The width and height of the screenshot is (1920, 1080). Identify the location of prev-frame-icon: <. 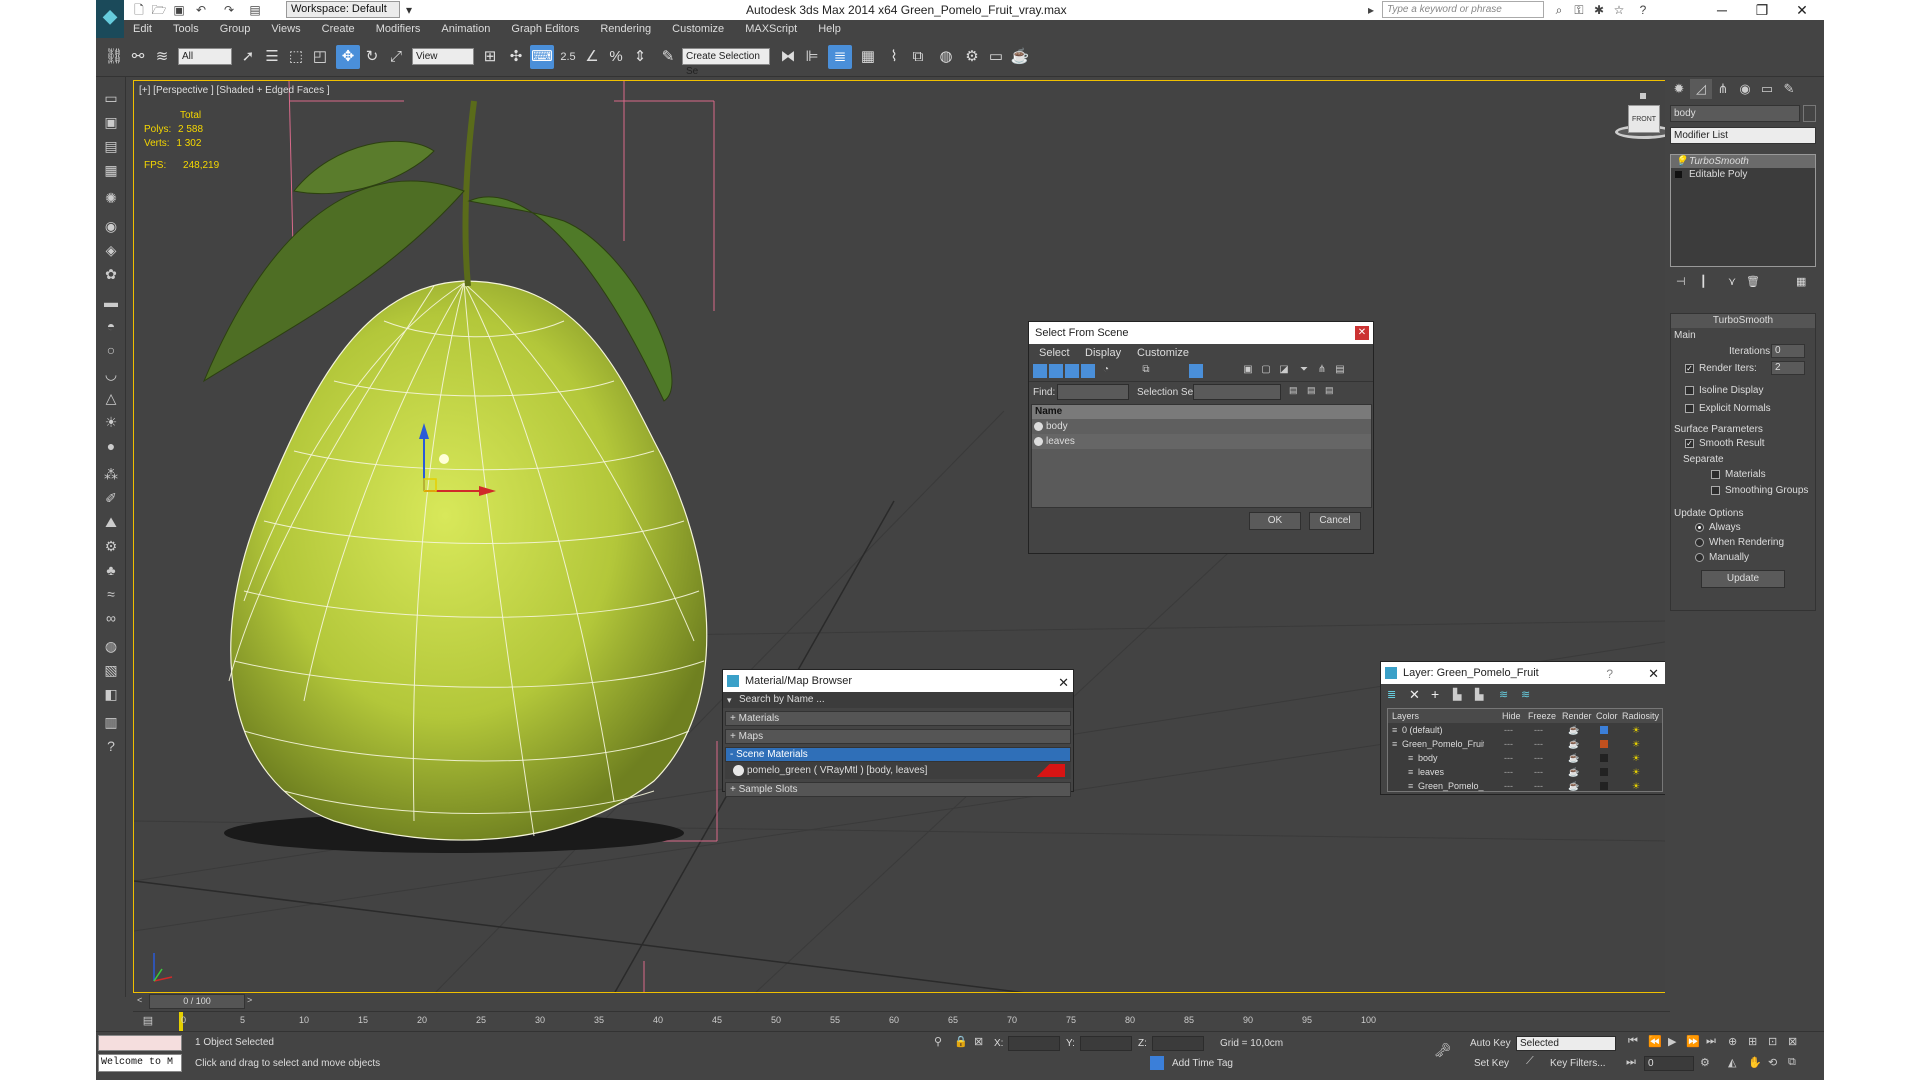
(143, 1001).